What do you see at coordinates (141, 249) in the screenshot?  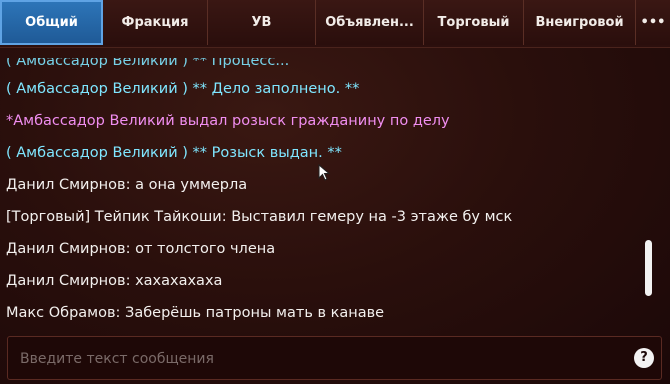 I see `chat-message: Данил Смирнов: от толстого члена` at bounding box center [141, 249].